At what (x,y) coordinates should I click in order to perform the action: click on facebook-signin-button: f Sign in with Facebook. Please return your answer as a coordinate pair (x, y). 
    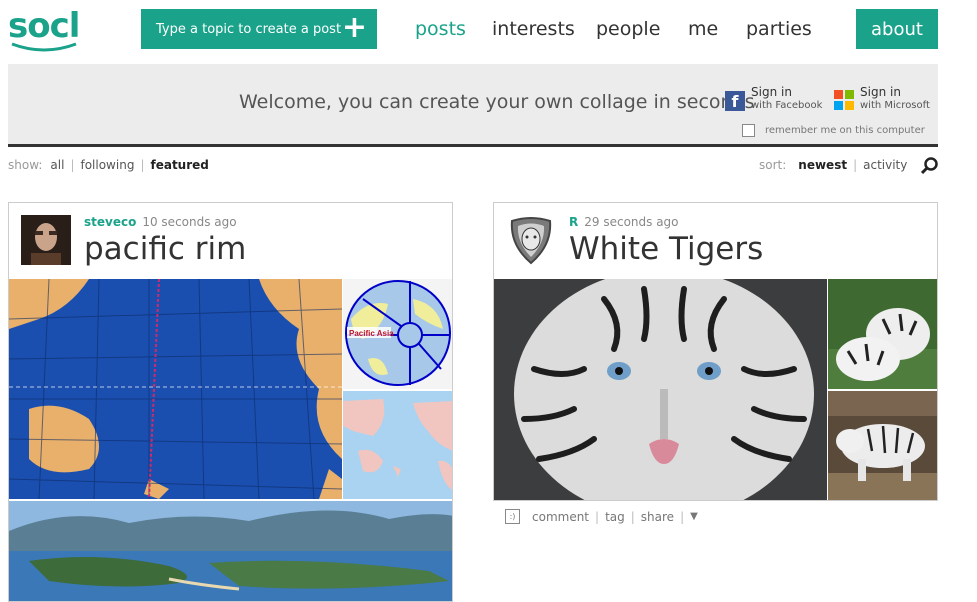
    Looking at the image, I should click on (773, 99).